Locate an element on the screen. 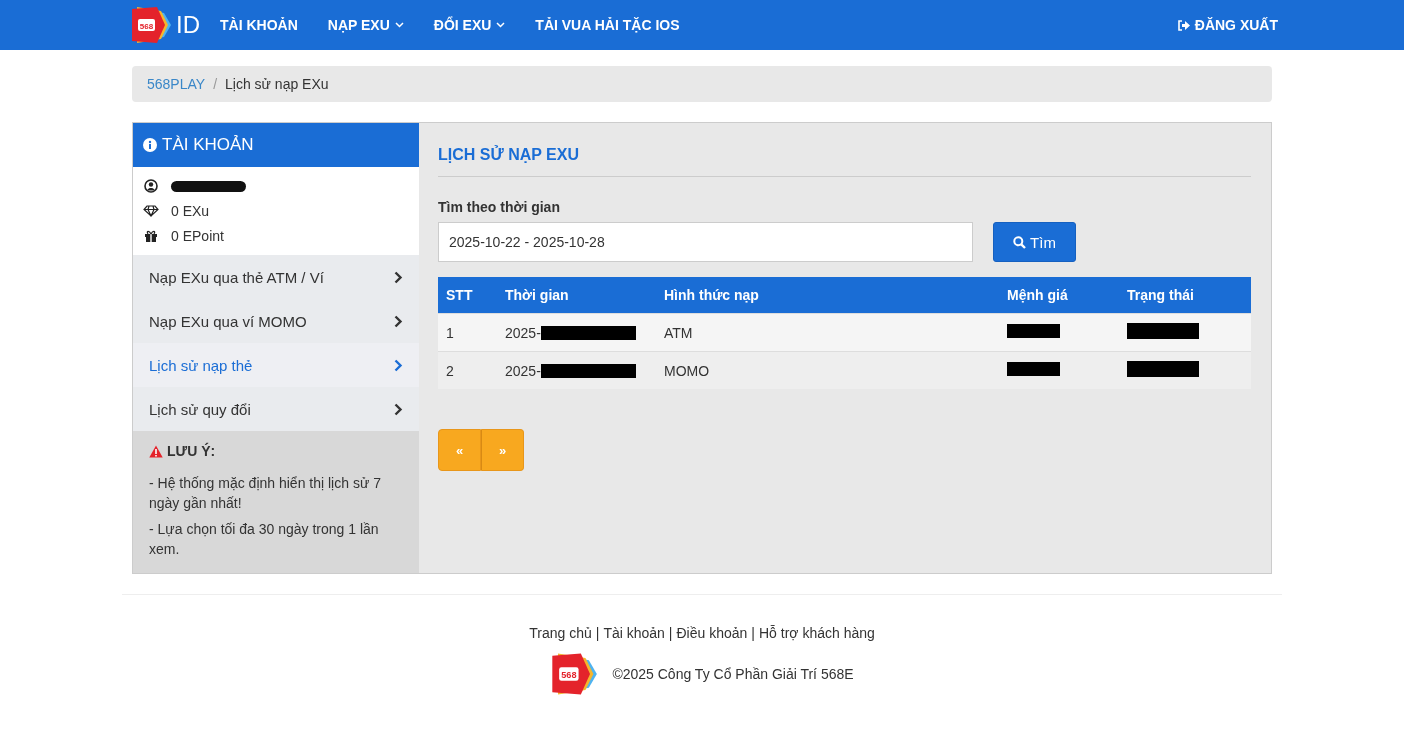 This screenshot has height=735, width=1404. page-title: LỊCH SỬ NẠP EXU is located at coordinates (844, 160).